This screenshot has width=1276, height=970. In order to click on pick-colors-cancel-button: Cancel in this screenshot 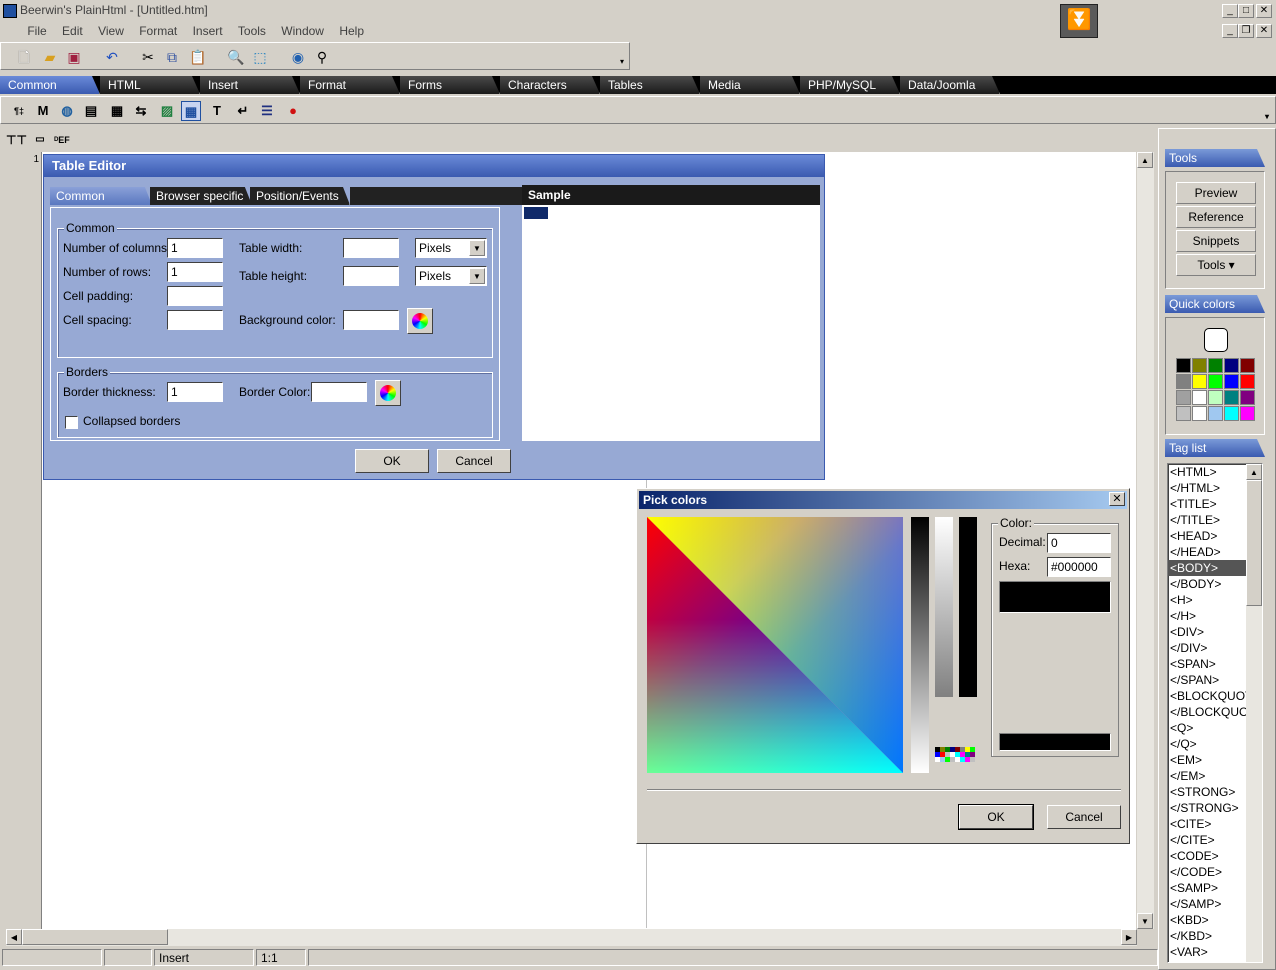, I will do `click(1084, 817)`.